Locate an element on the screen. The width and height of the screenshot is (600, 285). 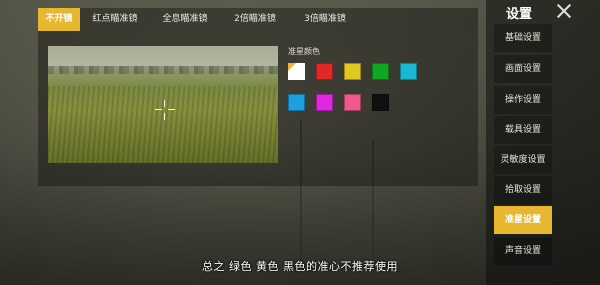
color-swatch-red is located at coordinates (324, 71).